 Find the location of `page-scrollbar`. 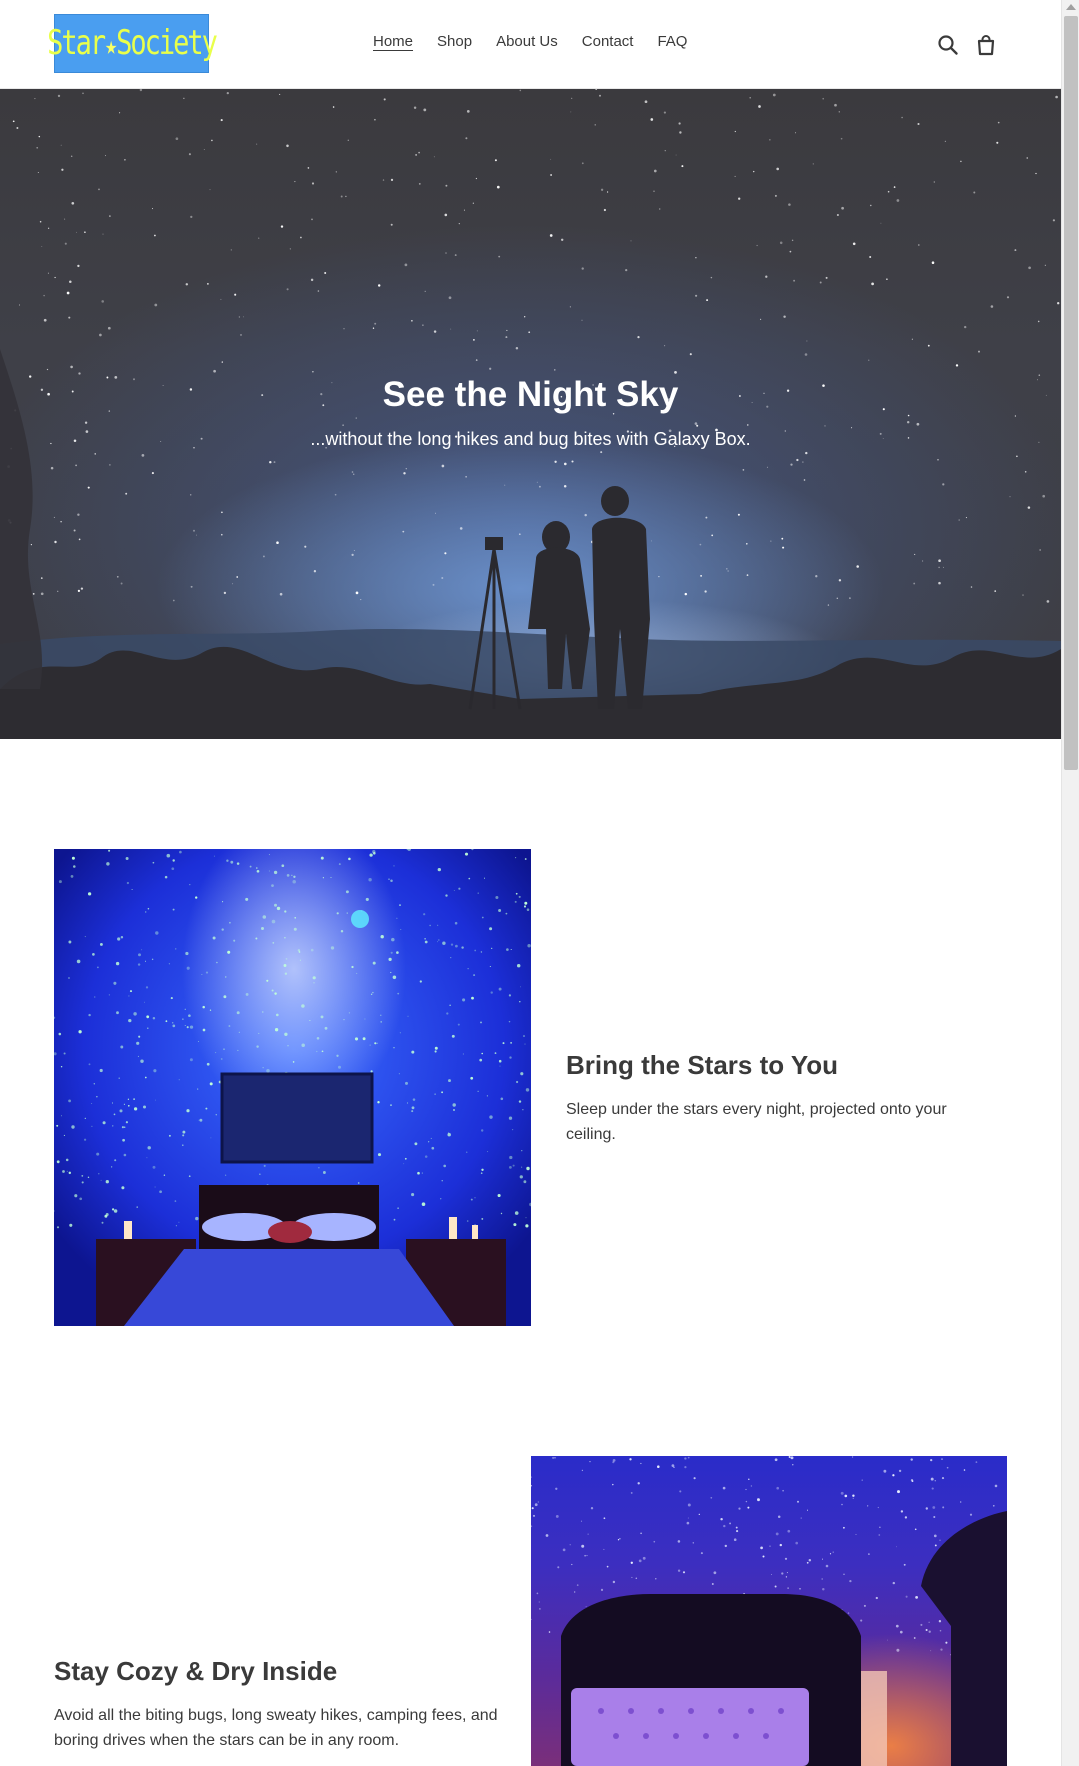

page-scrollbar is located at coordinates (1070, 883).